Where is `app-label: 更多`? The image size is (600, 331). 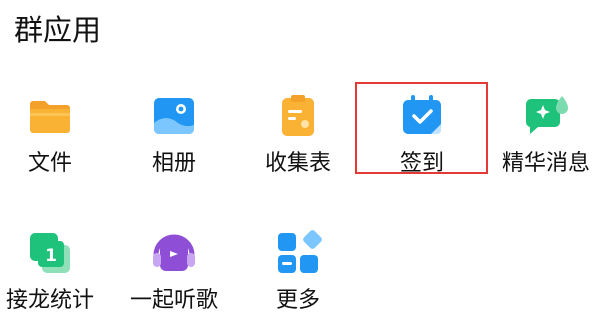 app-label: 更多 is located at coordinates (297, 300).